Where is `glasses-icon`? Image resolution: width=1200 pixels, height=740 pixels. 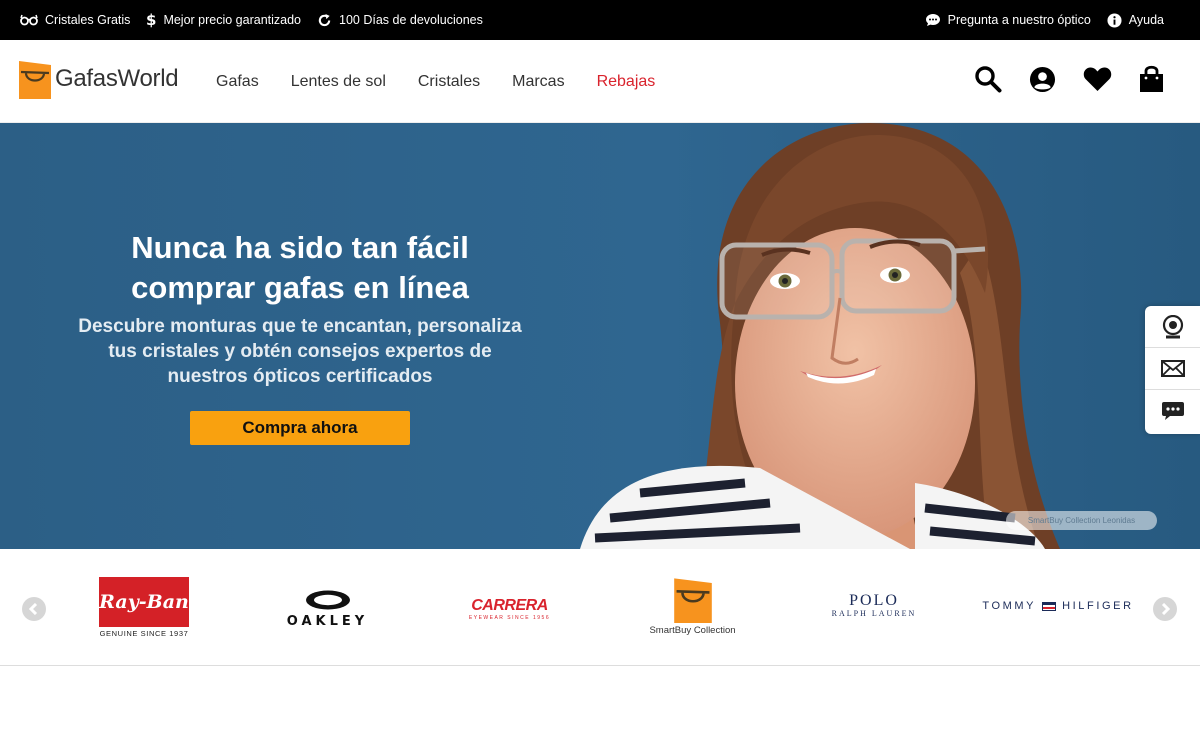
glasses-icon is located at coordinates (29, 20).